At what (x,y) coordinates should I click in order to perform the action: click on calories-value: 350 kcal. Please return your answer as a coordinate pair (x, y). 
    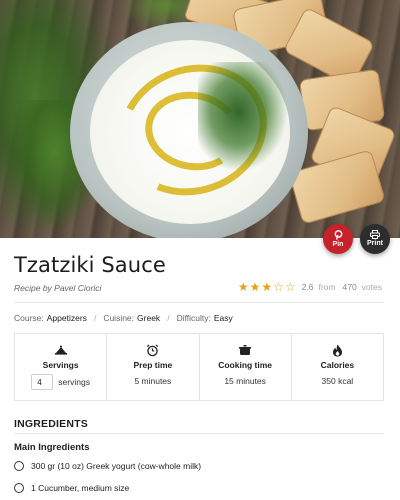
    Looking at the image, I should click on (337, 381).